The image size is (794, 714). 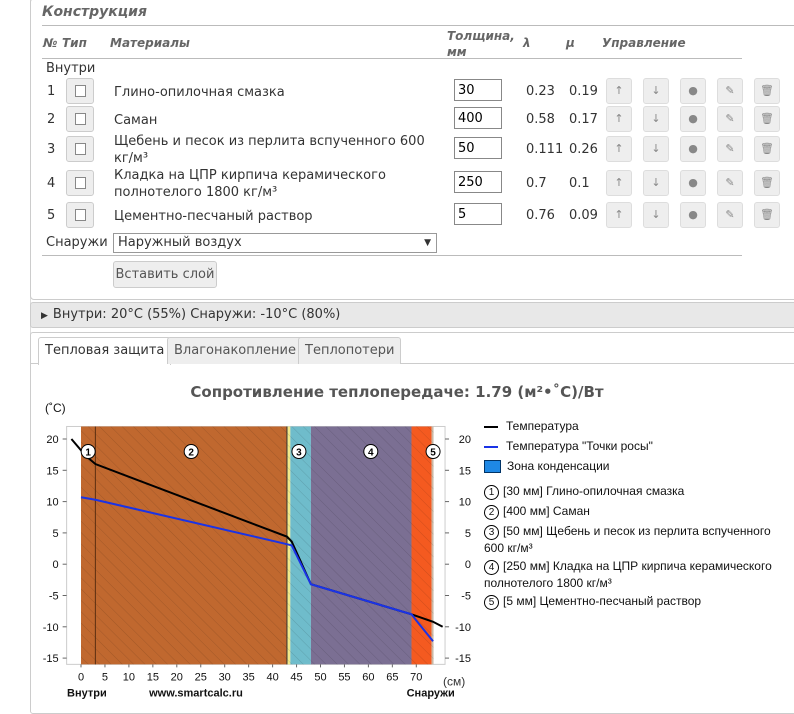 I want to click on legend-label: [5 мм] Цементно-песчаный раствор, so click(x=602, y=601).